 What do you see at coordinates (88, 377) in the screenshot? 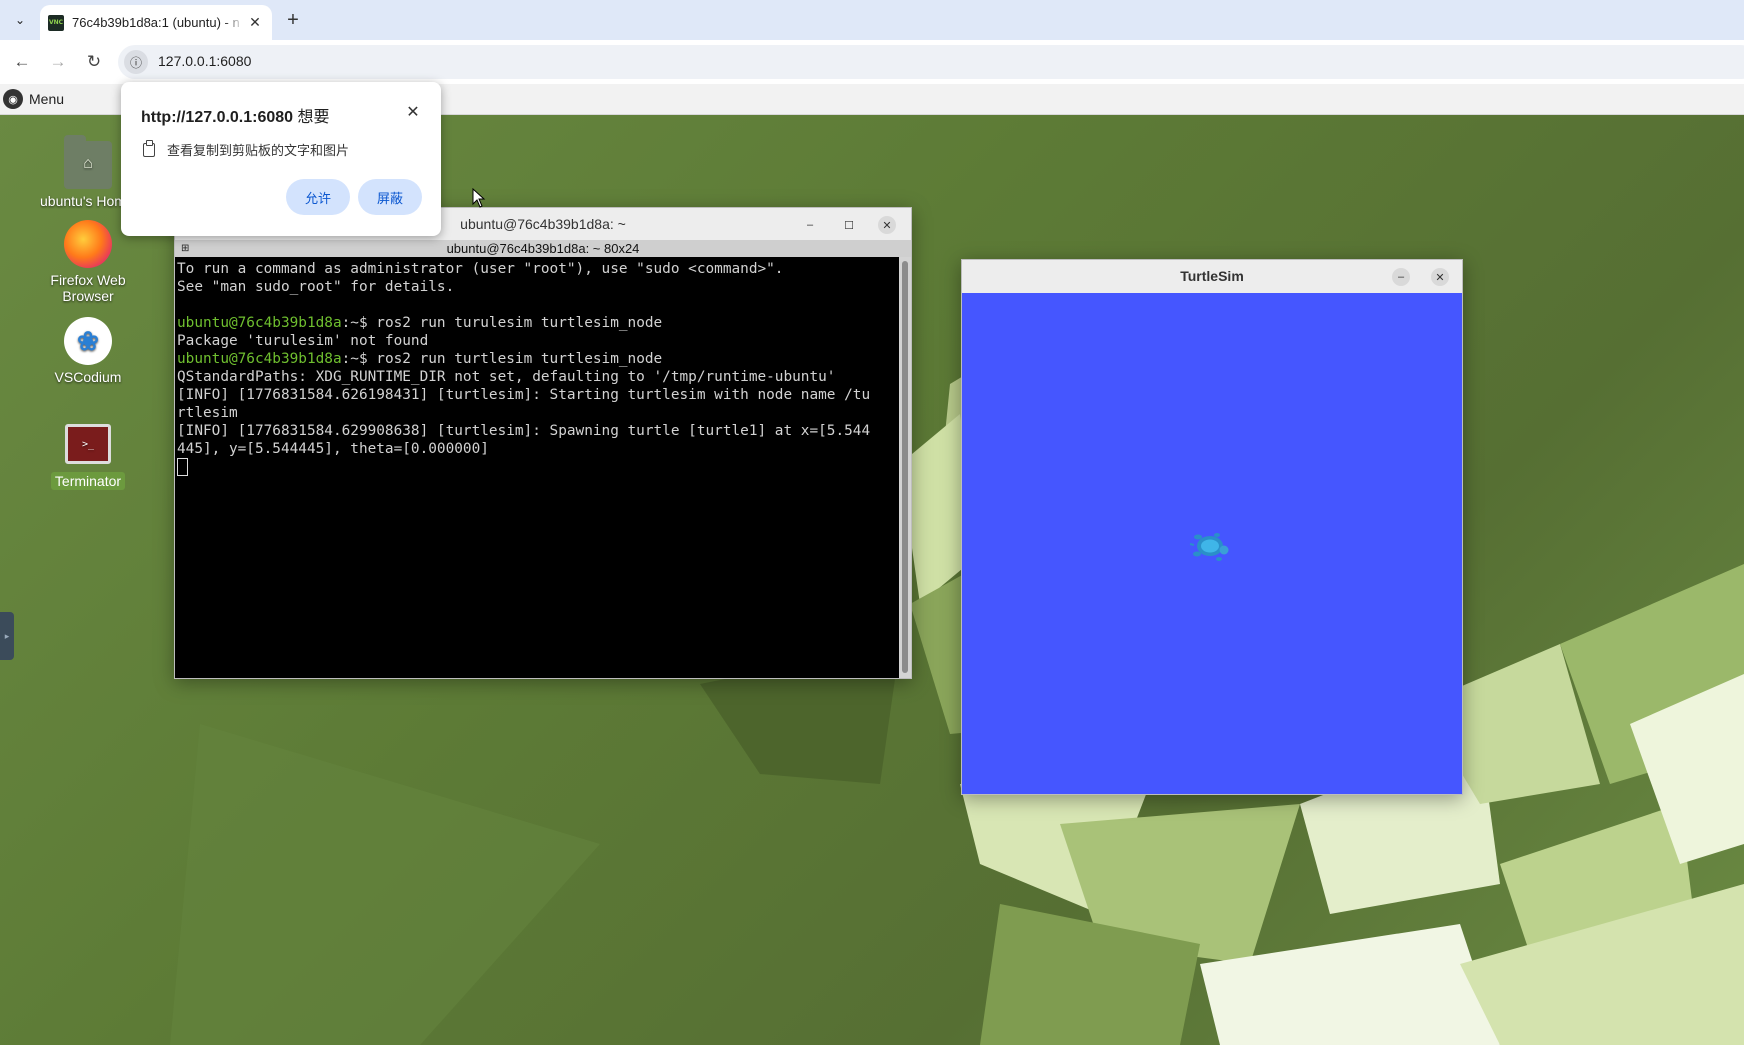
I see `desktop-icon-label: VSCodium` at bounding box center [88, 377].